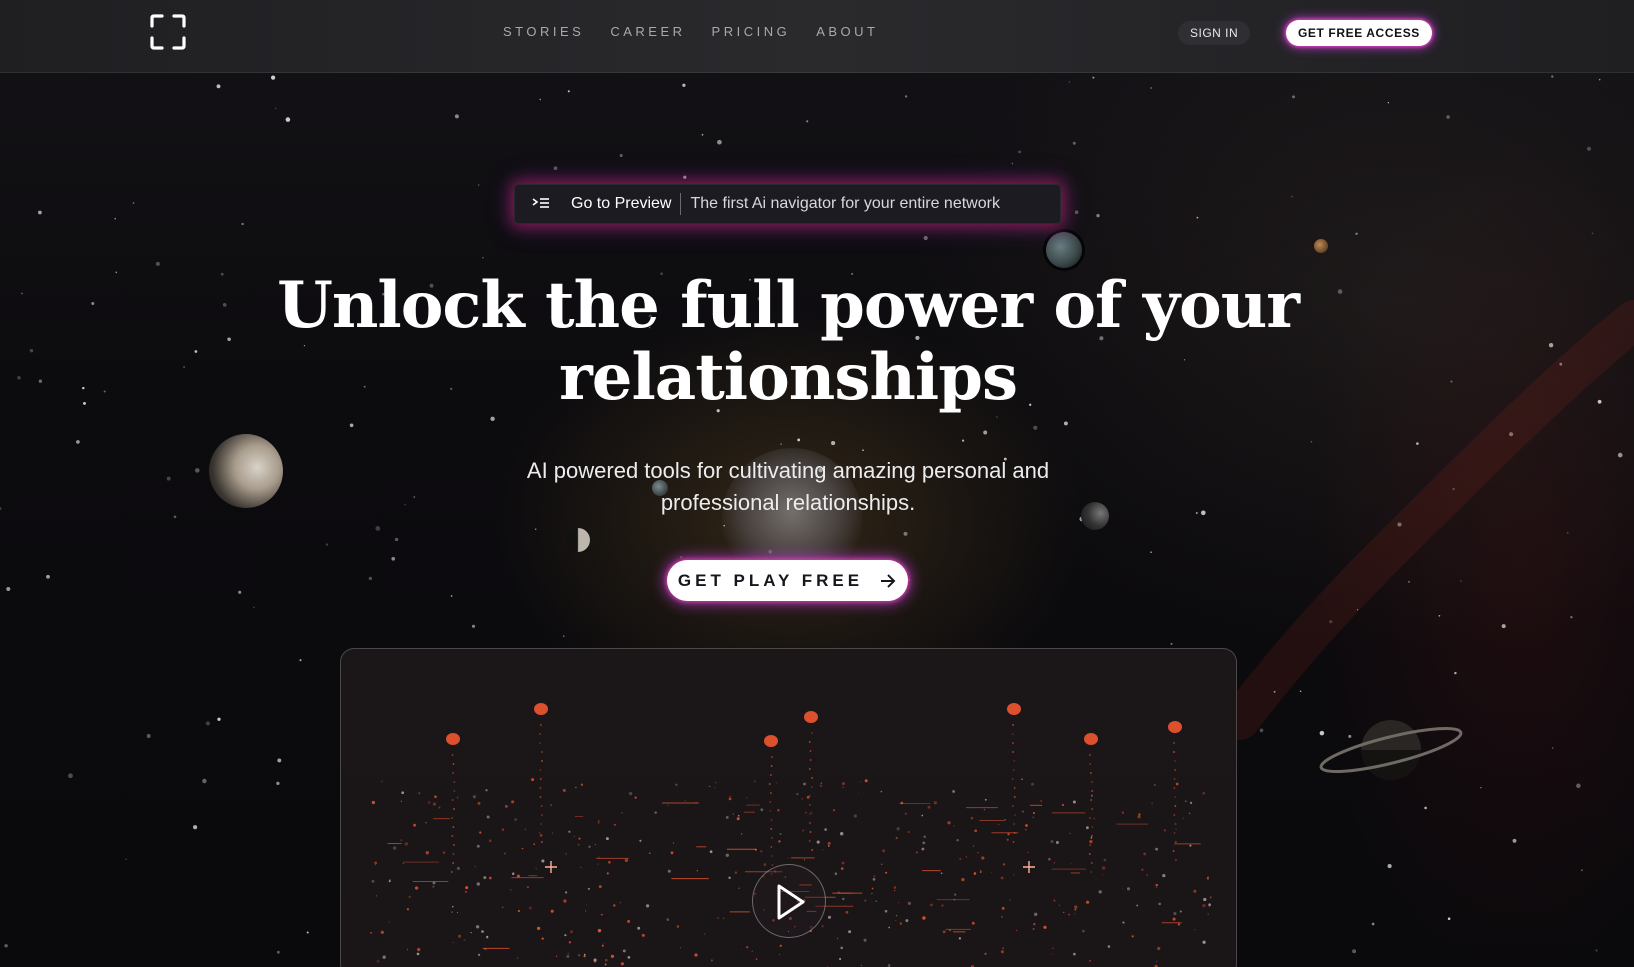  Describe the element at coordinates (621, 204) in the screenshot. I see `go-to-preview-link: Go to Preview` at that location.